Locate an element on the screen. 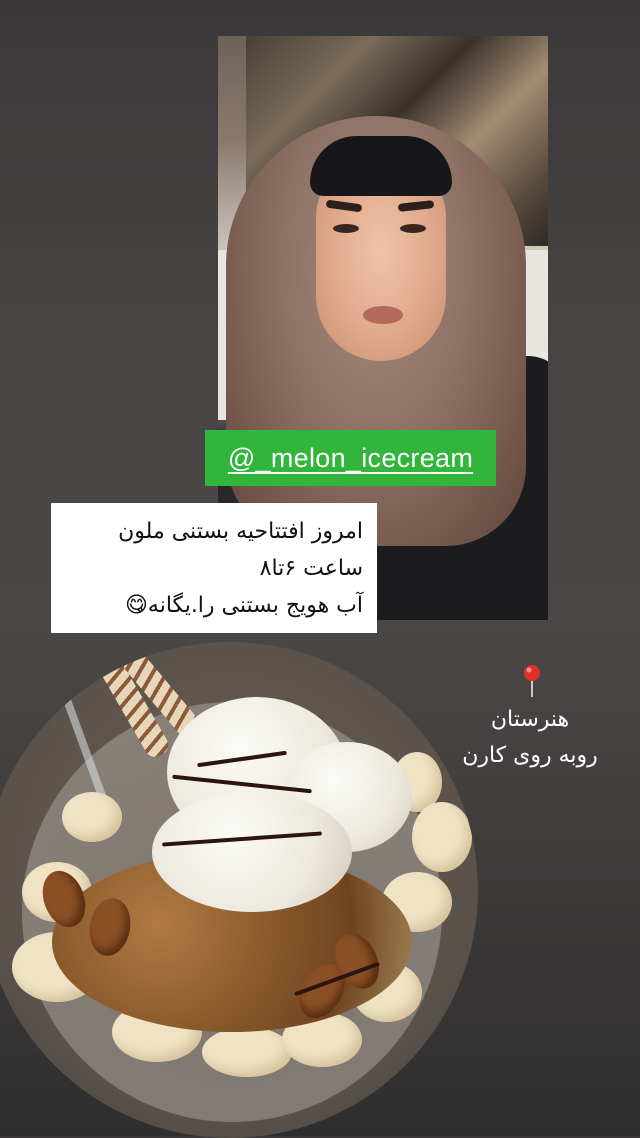  caption-line-1: امروز افتتاحیه بستنی ملون is located at coordinates (240, 531).